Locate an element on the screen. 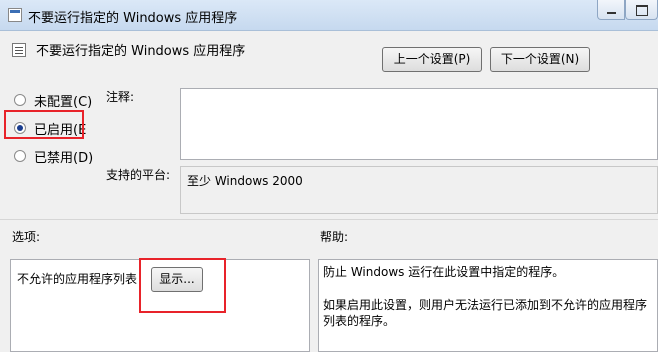 The image size is (658, 352). radio-label: 已禁用(D) is located at coordinates (63, 156).